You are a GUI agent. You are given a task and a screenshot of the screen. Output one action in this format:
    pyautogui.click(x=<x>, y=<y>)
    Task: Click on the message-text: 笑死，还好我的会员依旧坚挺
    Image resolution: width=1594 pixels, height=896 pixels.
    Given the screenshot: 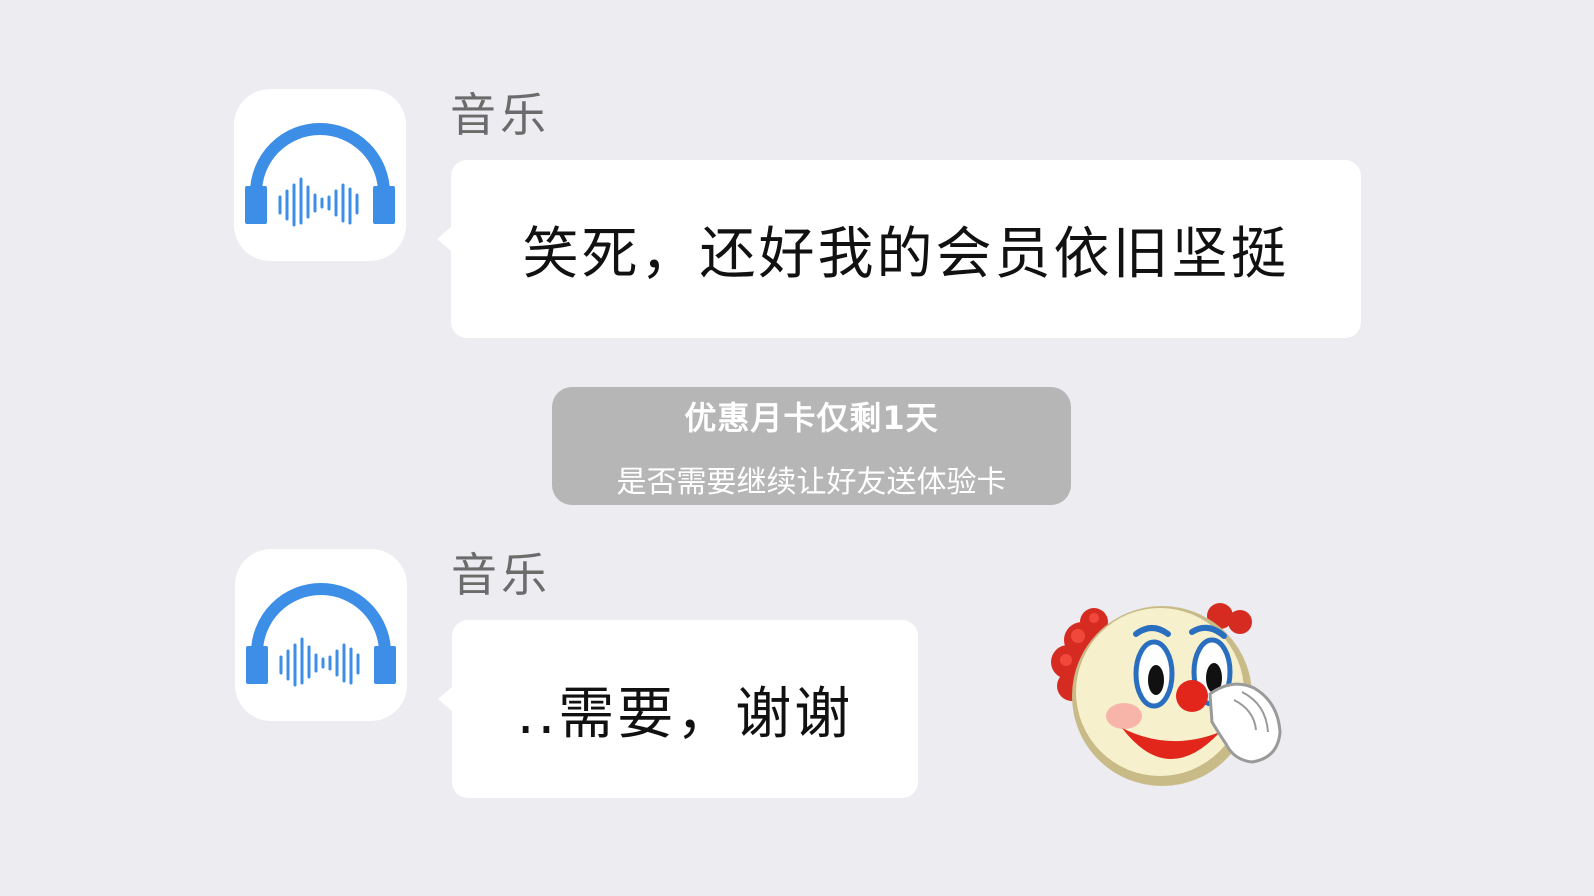 What is the action you would take?
    pyautogui.click(x=906, y=254)
    